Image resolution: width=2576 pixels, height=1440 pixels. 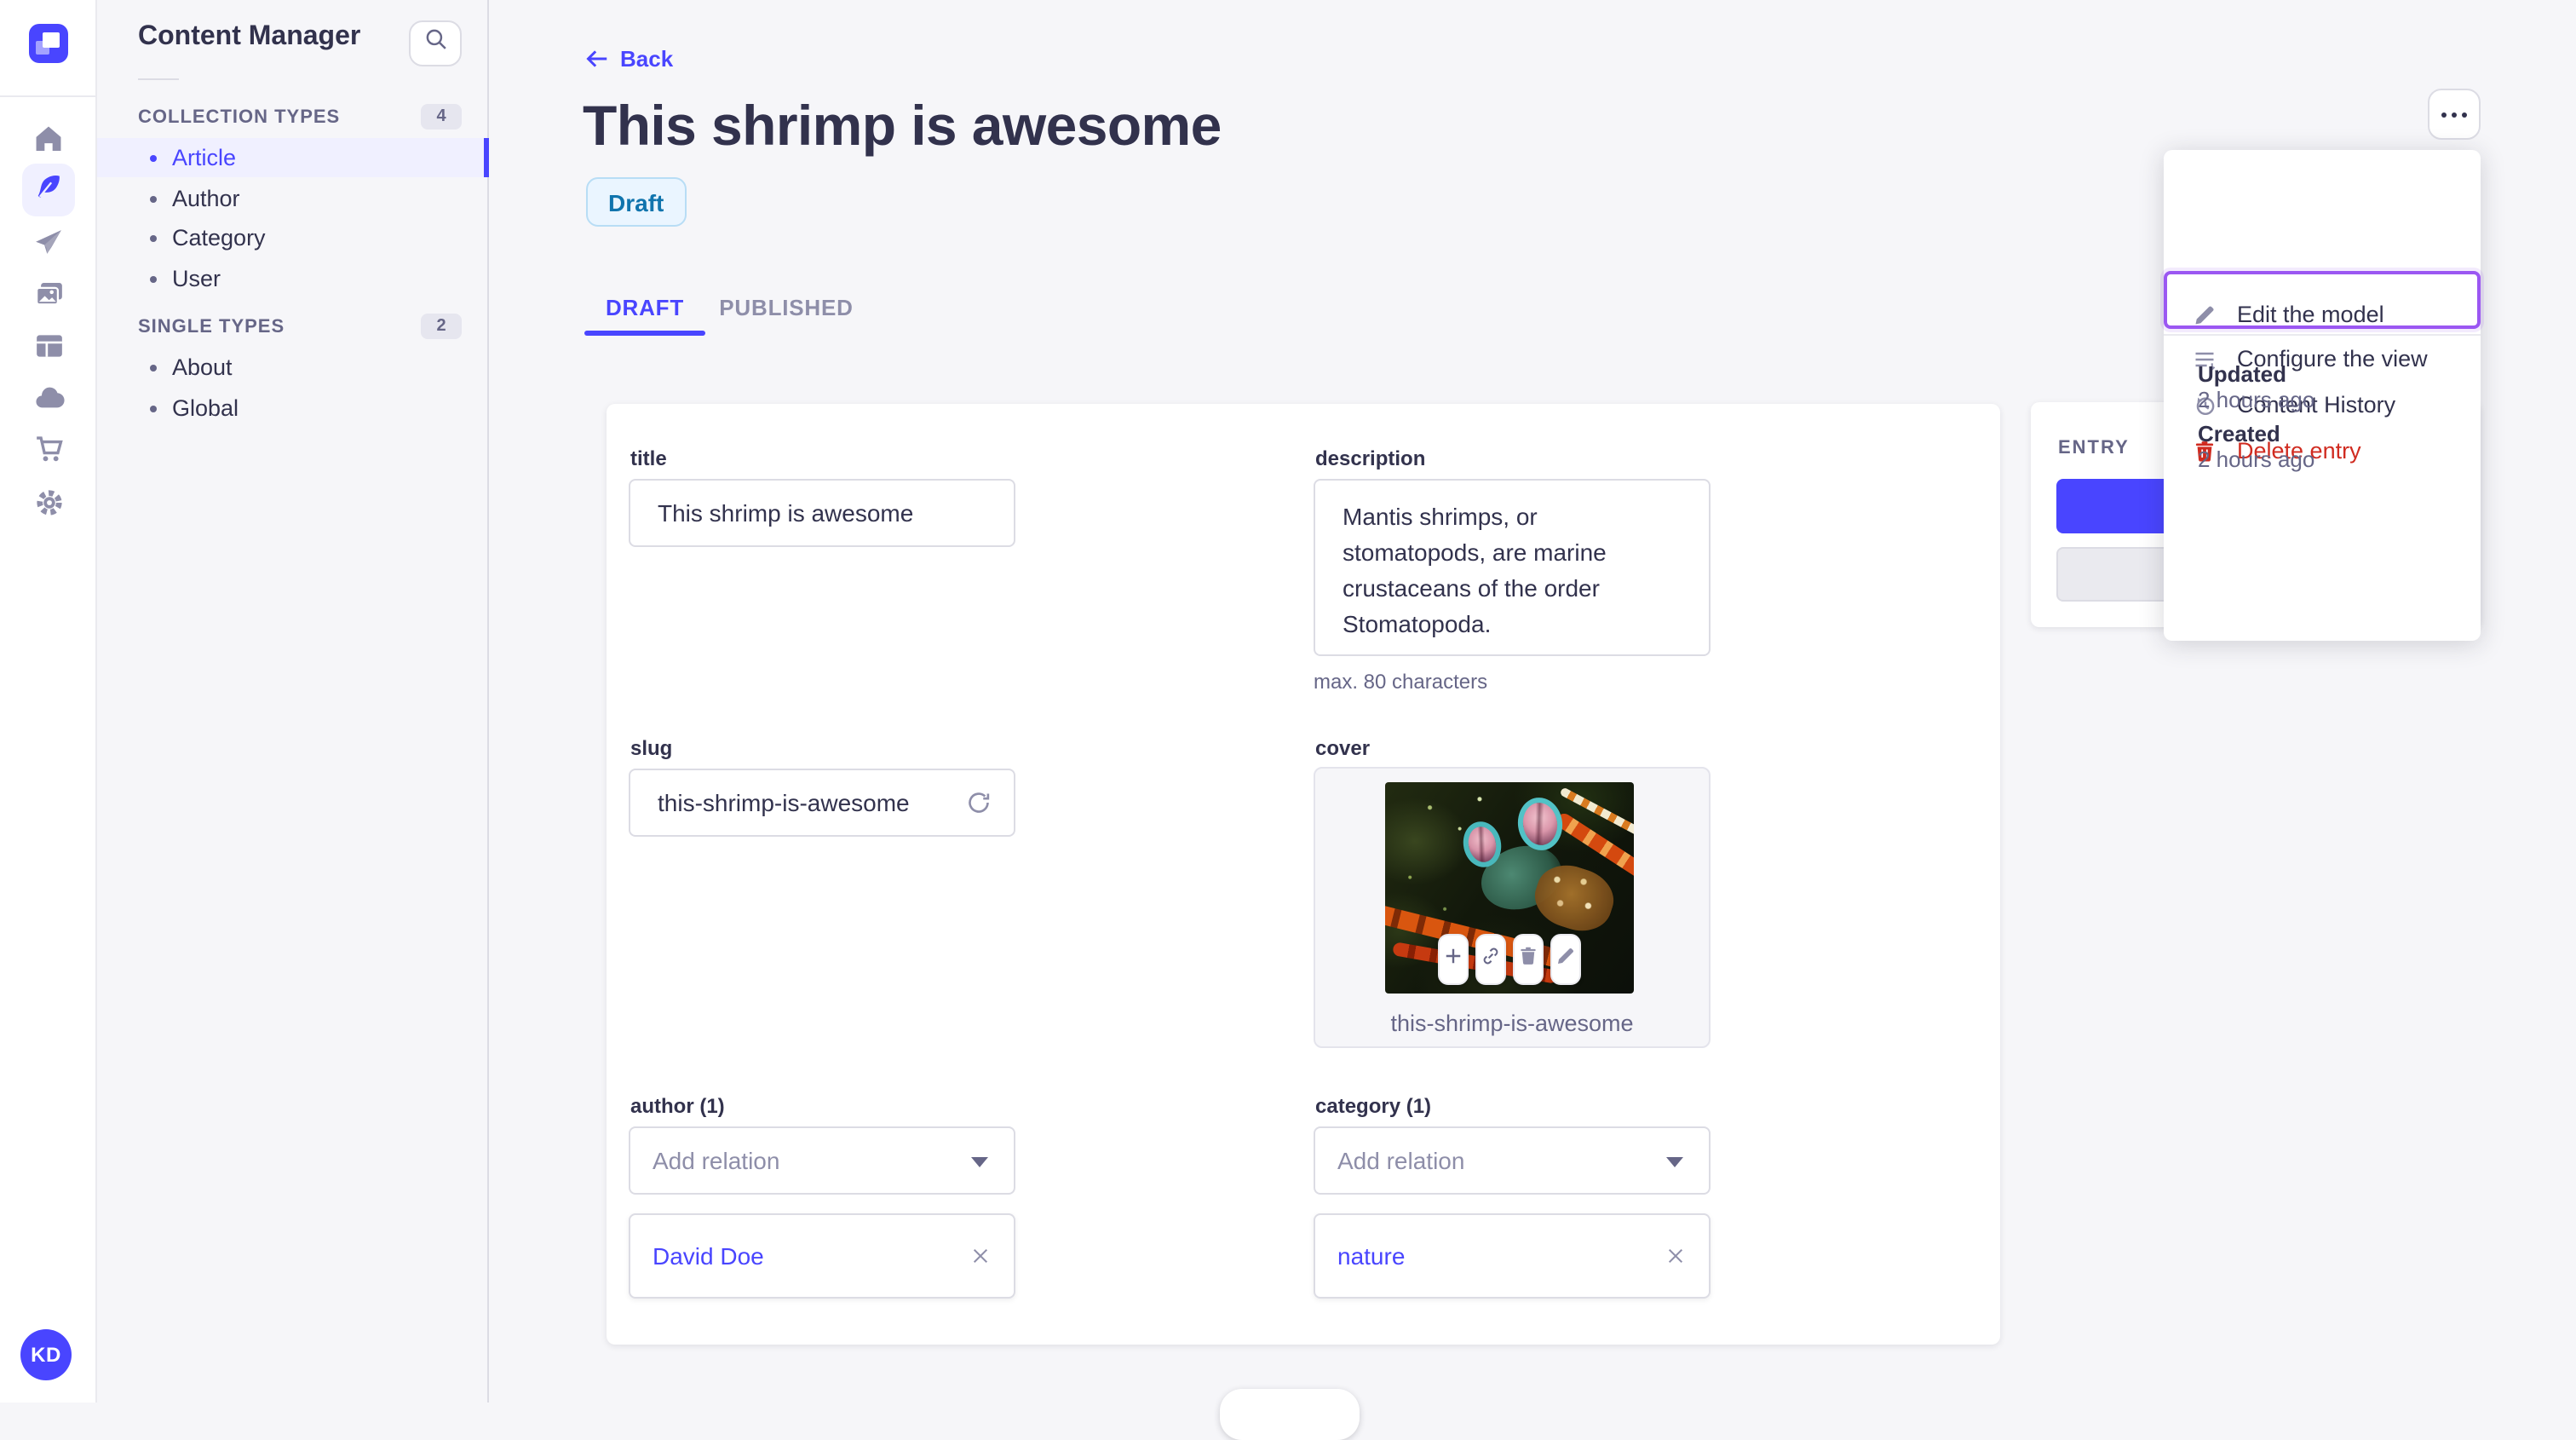 I want to click on delete-media-button, so click(x=1529, y=959).